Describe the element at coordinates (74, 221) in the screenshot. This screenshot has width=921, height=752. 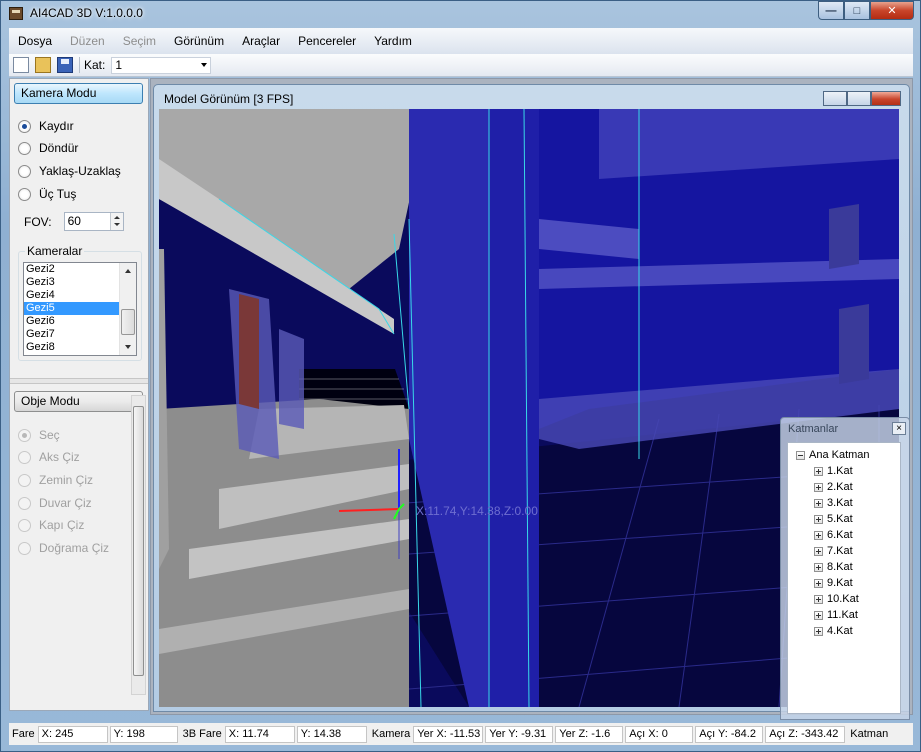
I see `fov-value: 60` at that location.